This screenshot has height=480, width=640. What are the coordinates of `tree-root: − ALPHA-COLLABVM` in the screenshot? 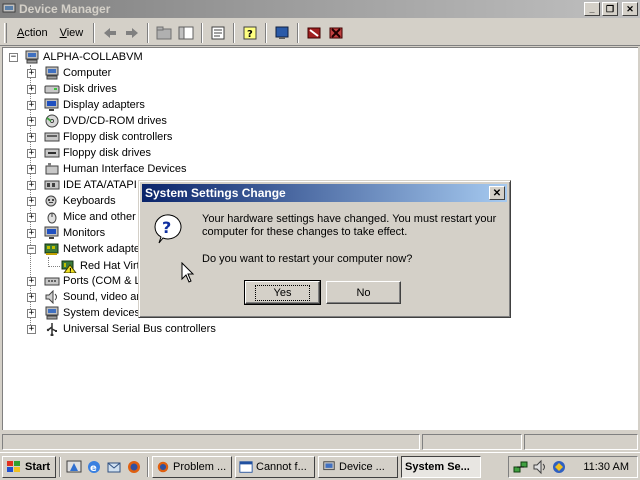 It's located at (76, 57).